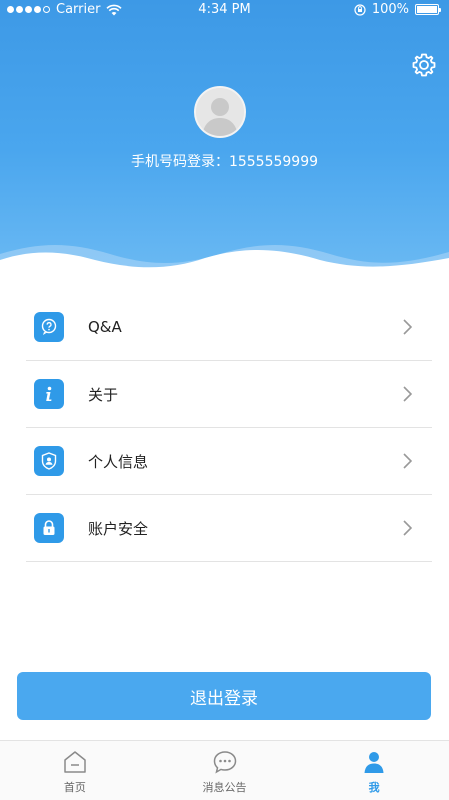 The width and height of the screenshot is (449, 800). I want to click on battery-percent: 100%, so click(390, 9).